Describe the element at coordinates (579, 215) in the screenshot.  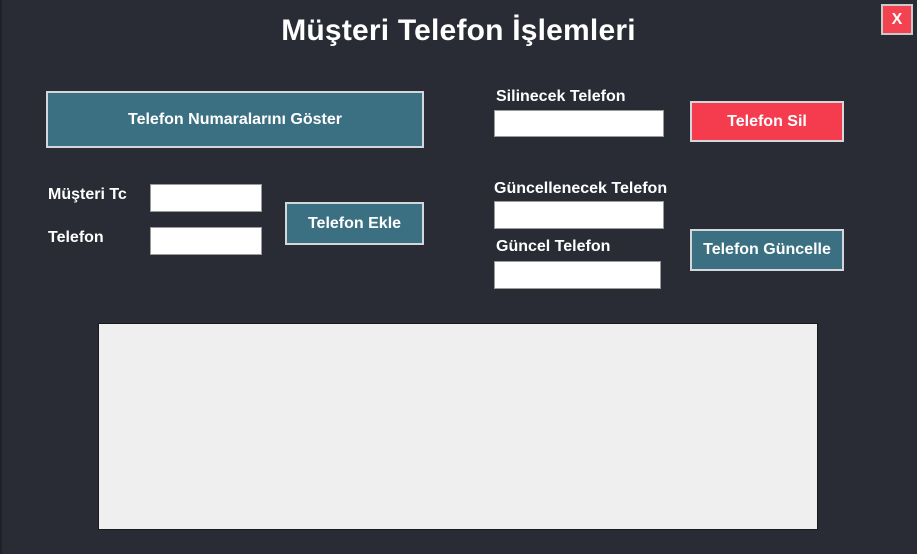
I see `old-phone-input` at that location.